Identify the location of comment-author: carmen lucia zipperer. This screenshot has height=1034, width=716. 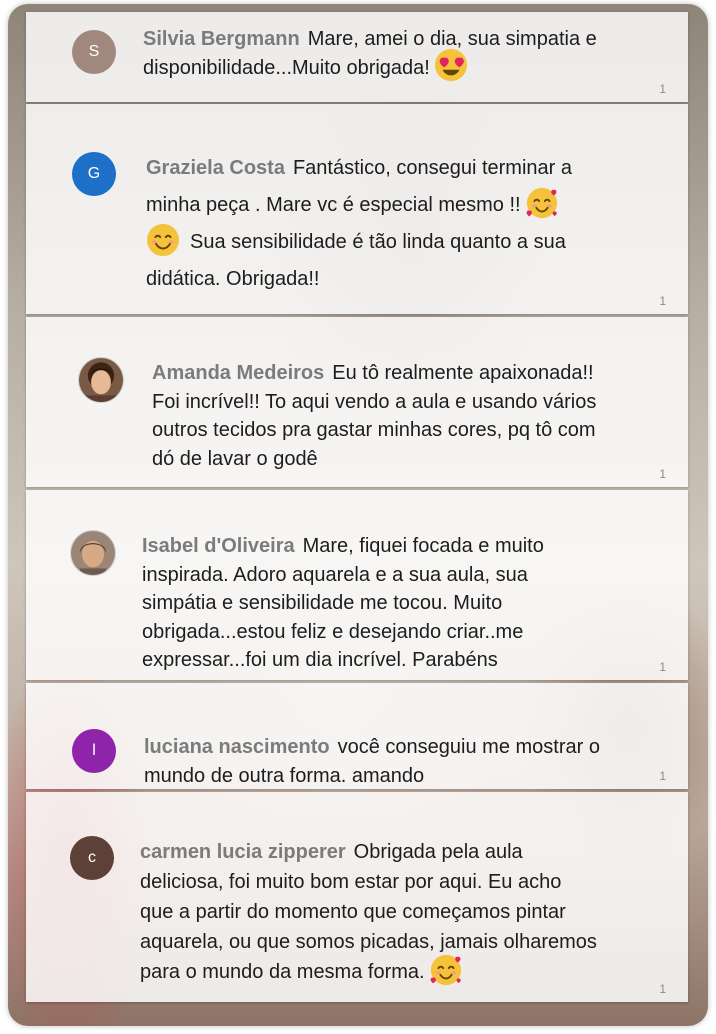
(243, 852).